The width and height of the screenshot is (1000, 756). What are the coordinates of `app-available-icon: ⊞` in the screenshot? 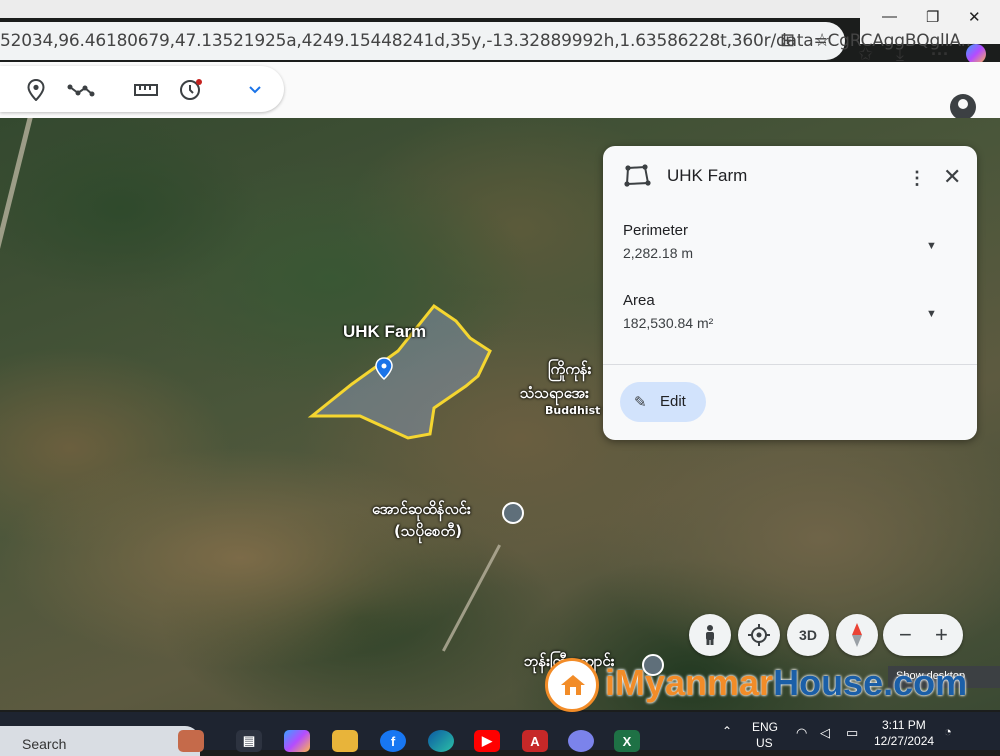 It's located at (787, 40).